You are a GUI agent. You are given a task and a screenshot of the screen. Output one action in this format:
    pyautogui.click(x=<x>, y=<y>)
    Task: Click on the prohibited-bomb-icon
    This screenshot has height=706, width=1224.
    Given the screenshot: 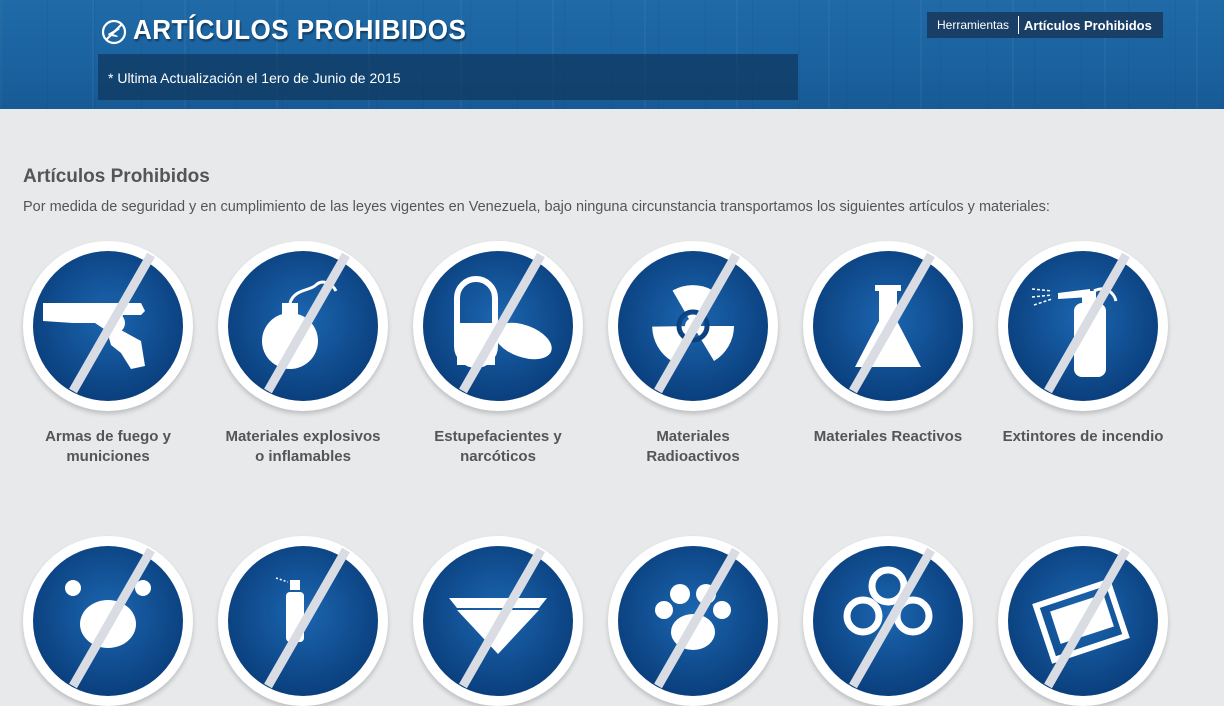 What is the action you would take?
    pyautogui.click(x=303, y=326)
    